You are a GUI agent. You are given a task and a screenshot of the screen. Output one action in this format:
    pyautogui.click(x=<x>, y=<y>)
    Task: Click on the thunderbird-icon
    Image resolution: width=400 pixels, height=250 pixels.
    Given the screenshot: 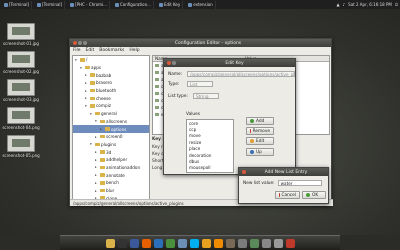 What is the action you would take?
    pyautogui.click(x=158, y=243)
    